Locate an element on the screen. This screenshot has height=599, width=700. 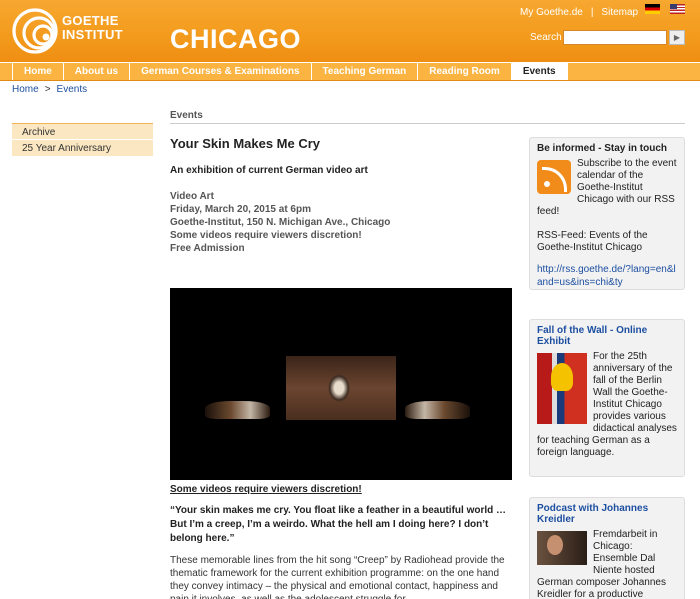
video-center-panel is located at coordinates (341, 388).